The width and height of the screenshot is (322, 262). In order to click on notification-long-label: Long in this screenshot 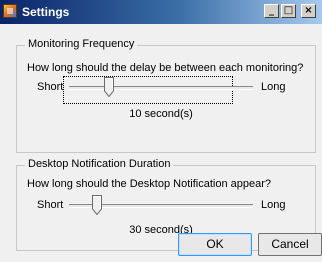, I will do `click(273, 205)`.